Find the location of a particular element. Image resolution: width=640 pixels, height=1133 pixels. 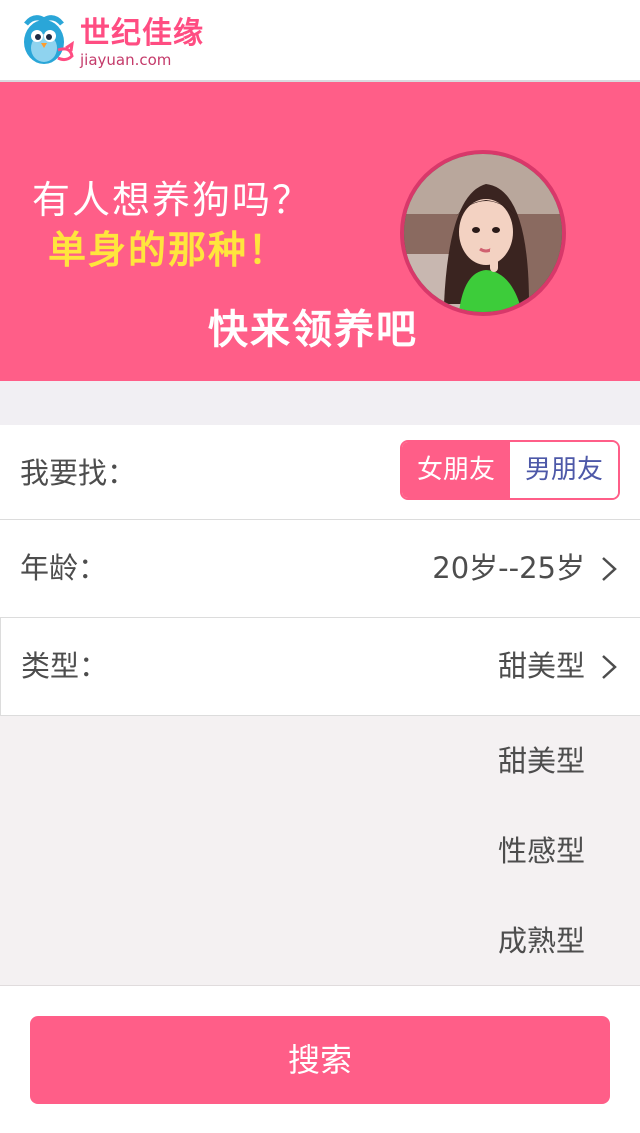

banner-subheadline: 单身的那种！ is located at coordinates (168, 250).